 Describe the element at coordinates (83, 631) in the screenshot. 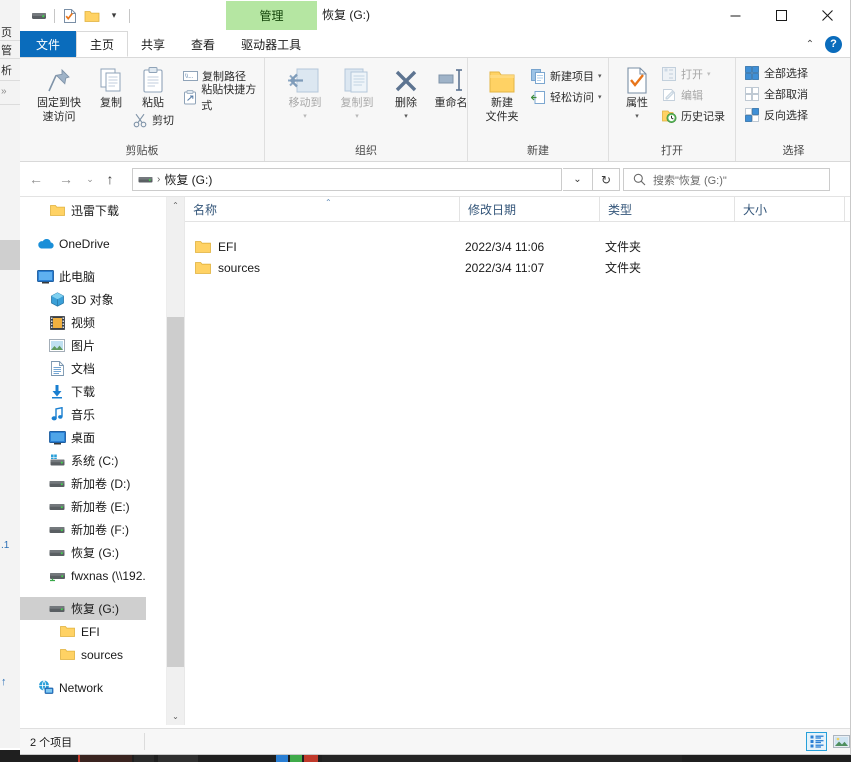

I see `nav-item-efi: EFI` at that location.